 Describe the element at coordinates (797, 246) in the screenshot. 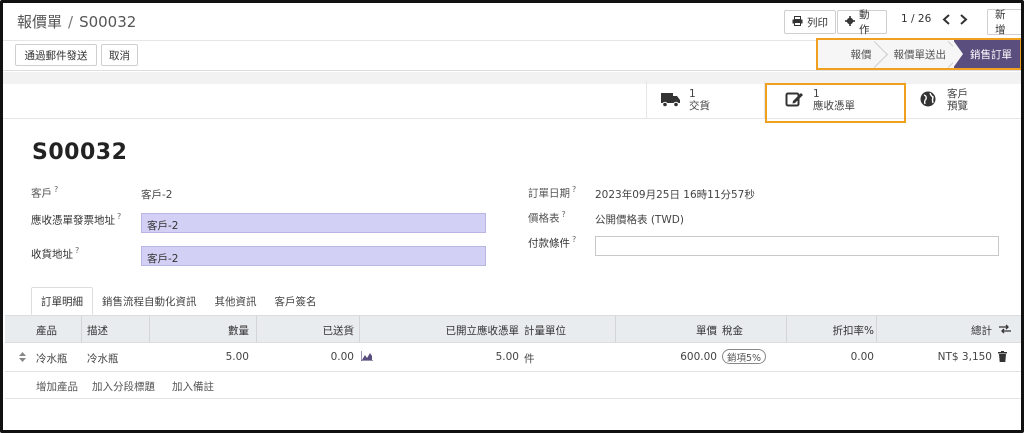

I see `payment-terms-field` at that location.